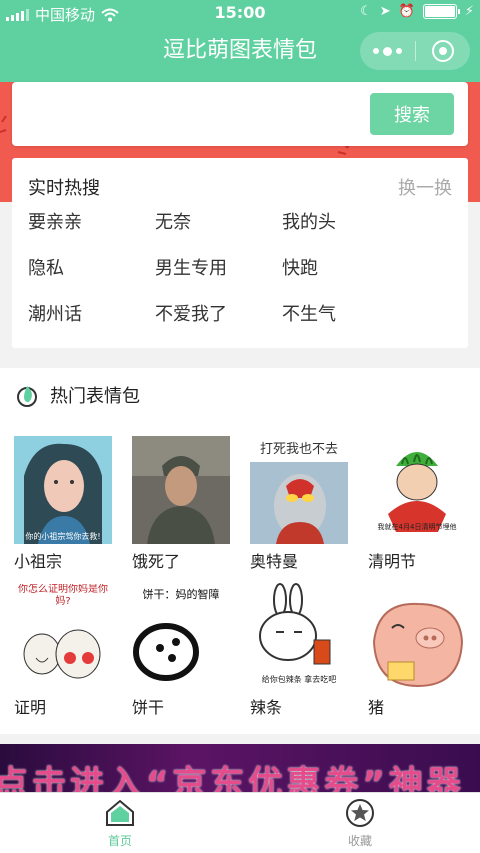 This screenshot has height=853, width=480. I want to click on sticker-label: 辣条, so click(266, 707).